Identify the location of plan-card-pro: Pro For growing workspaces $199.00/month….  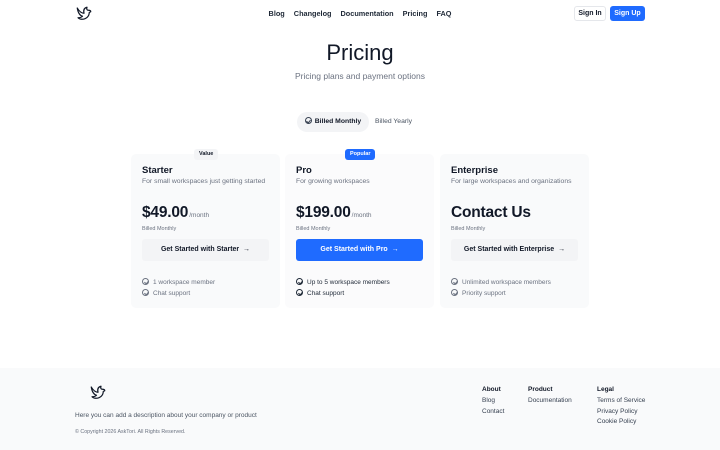
(359, 231).